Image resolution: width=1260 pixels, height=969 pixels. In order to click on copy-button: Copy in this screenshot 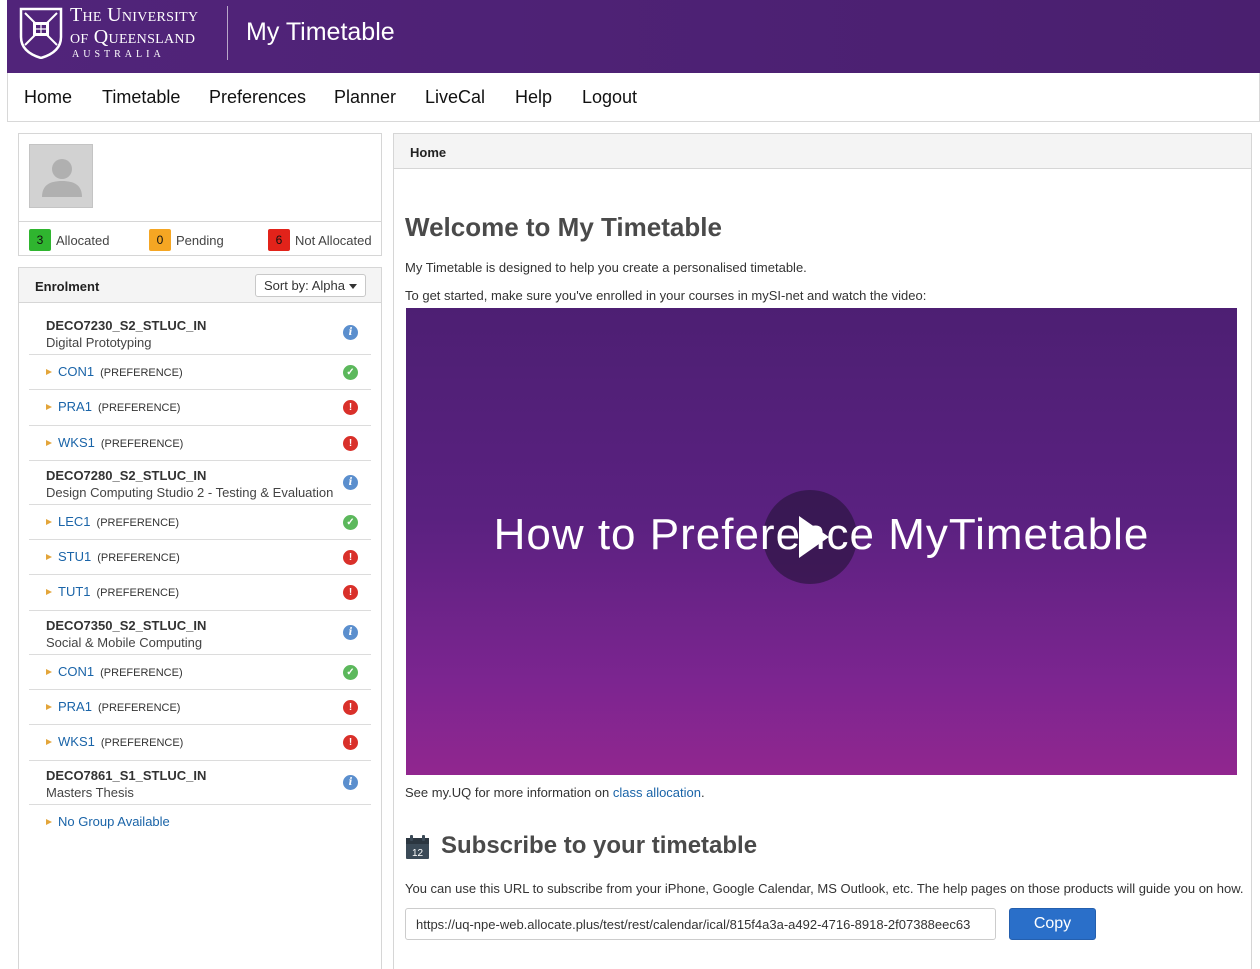, I will do `click(1052, 924)`.